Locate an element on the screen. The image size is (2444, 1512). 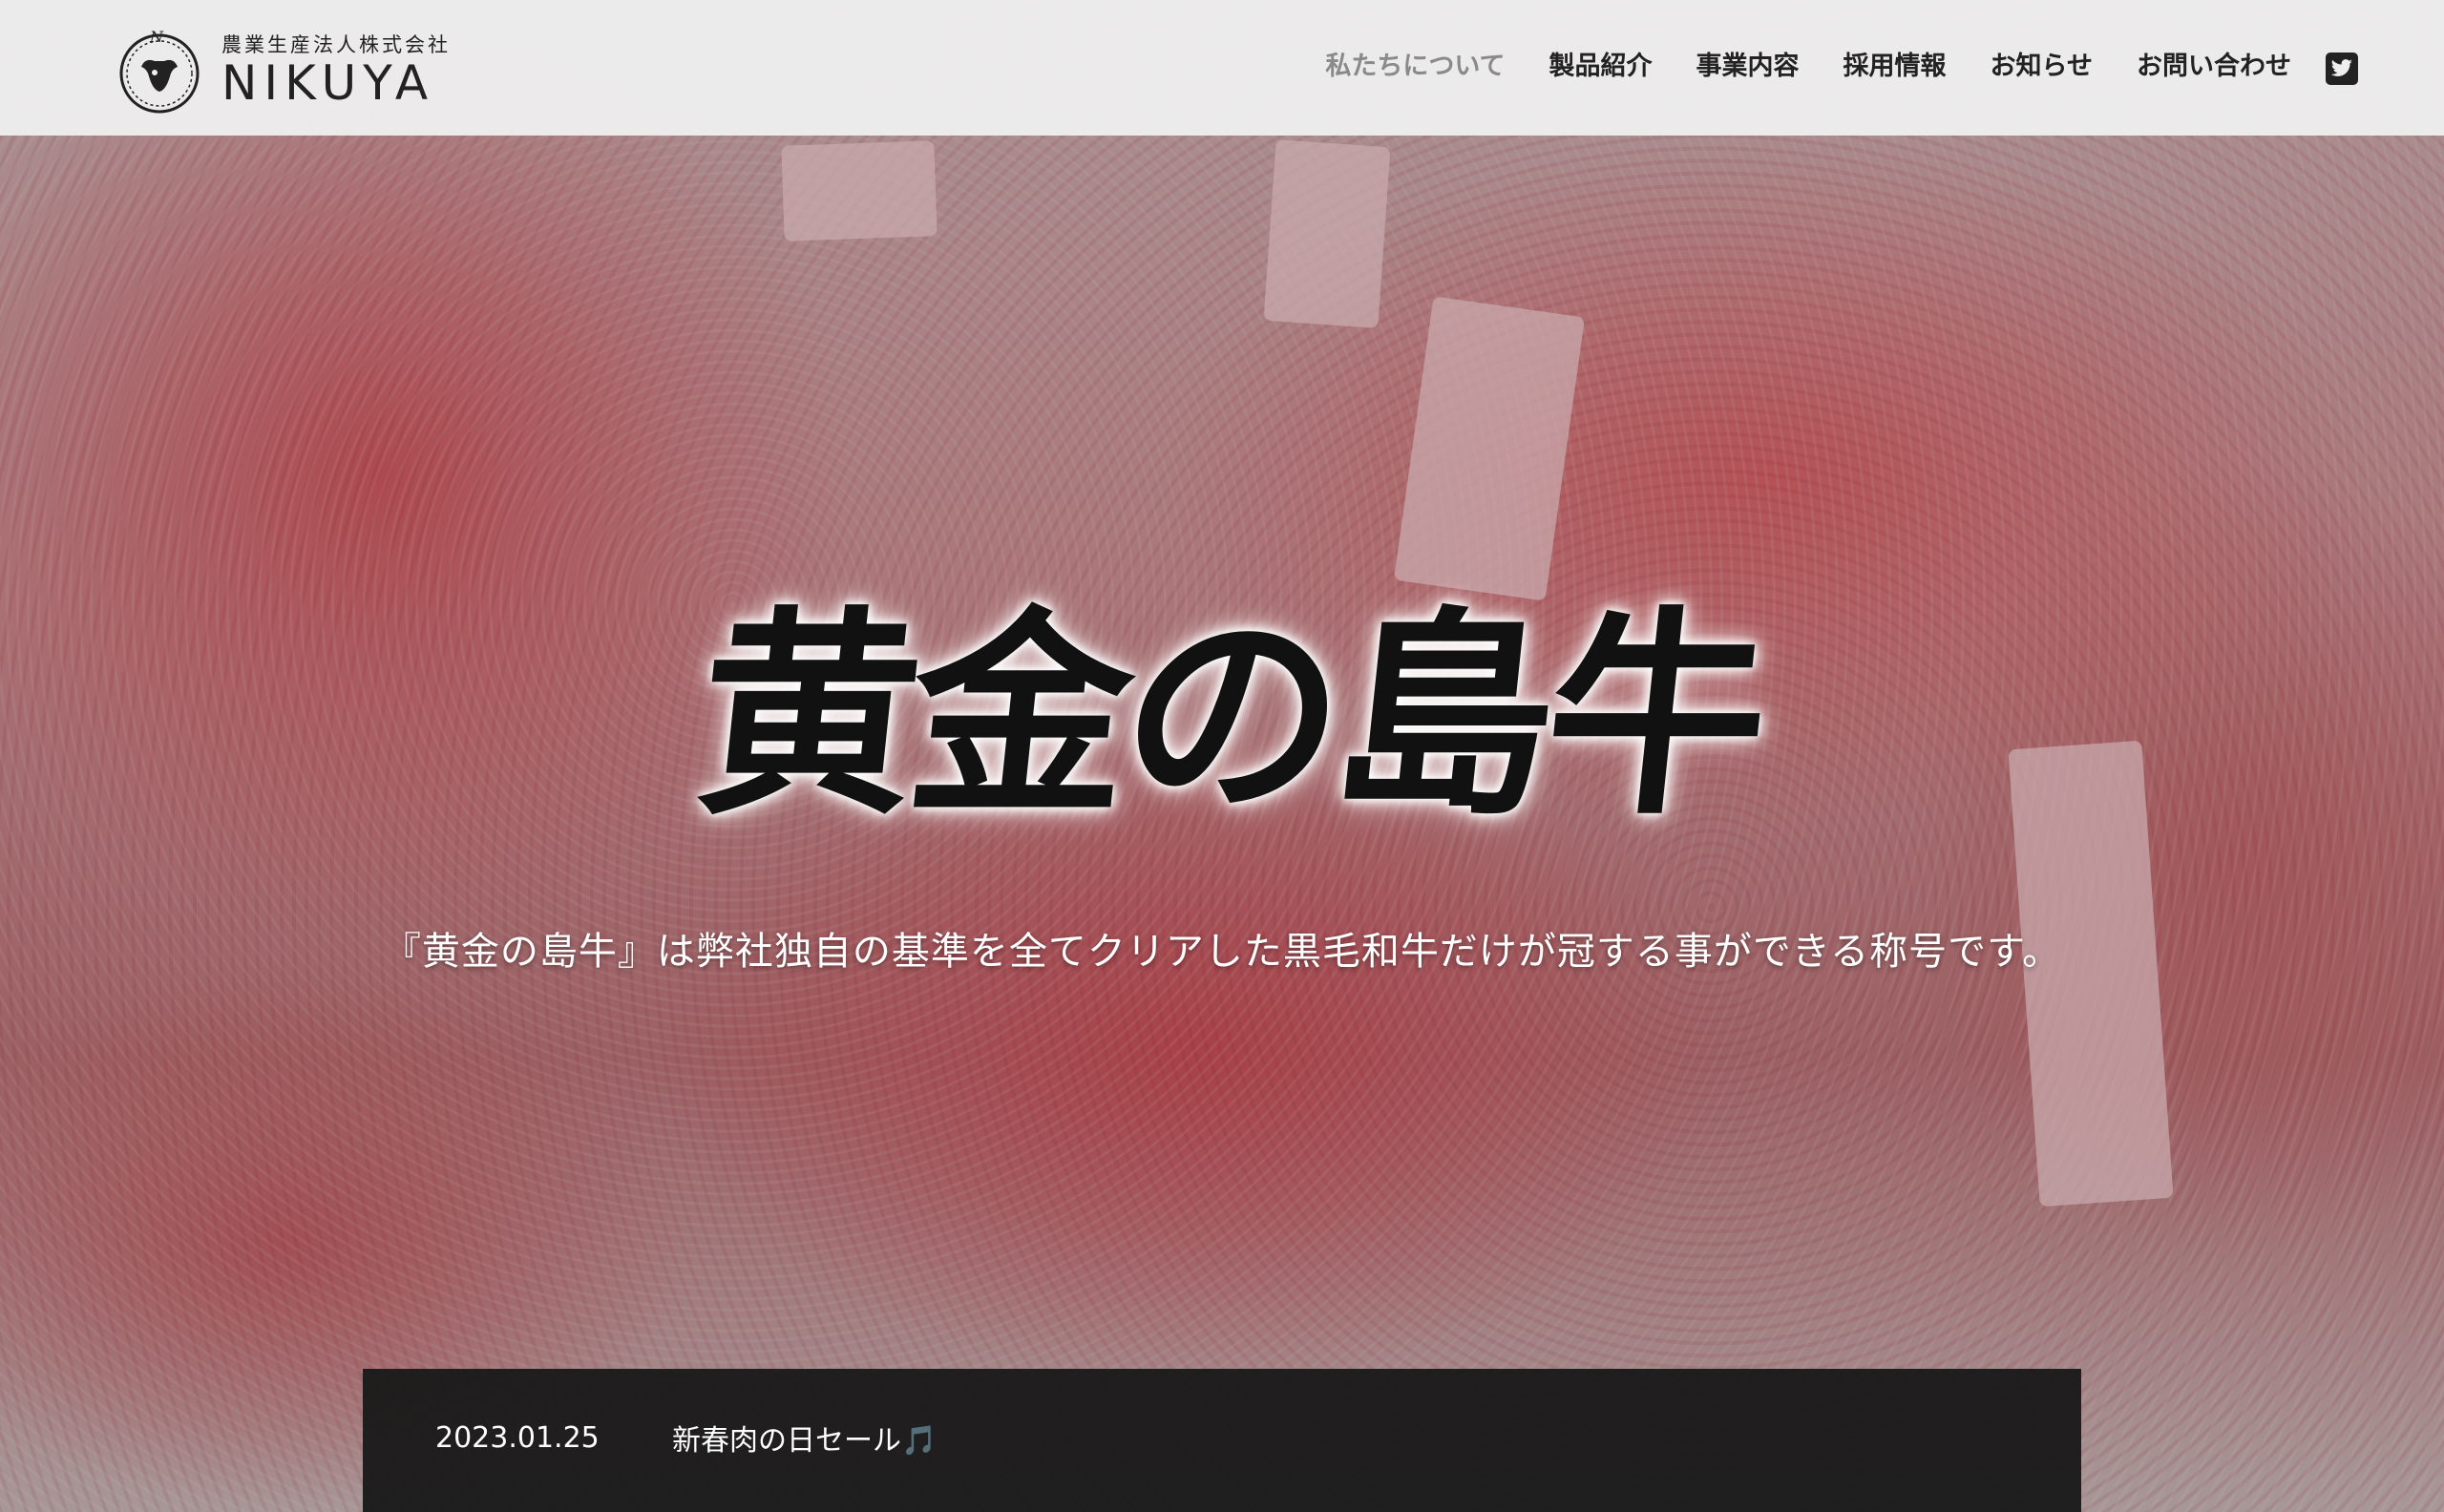
news-item: 2023.01.25 新春肉の日セール🎵 is located at coordinates (686, 1438).